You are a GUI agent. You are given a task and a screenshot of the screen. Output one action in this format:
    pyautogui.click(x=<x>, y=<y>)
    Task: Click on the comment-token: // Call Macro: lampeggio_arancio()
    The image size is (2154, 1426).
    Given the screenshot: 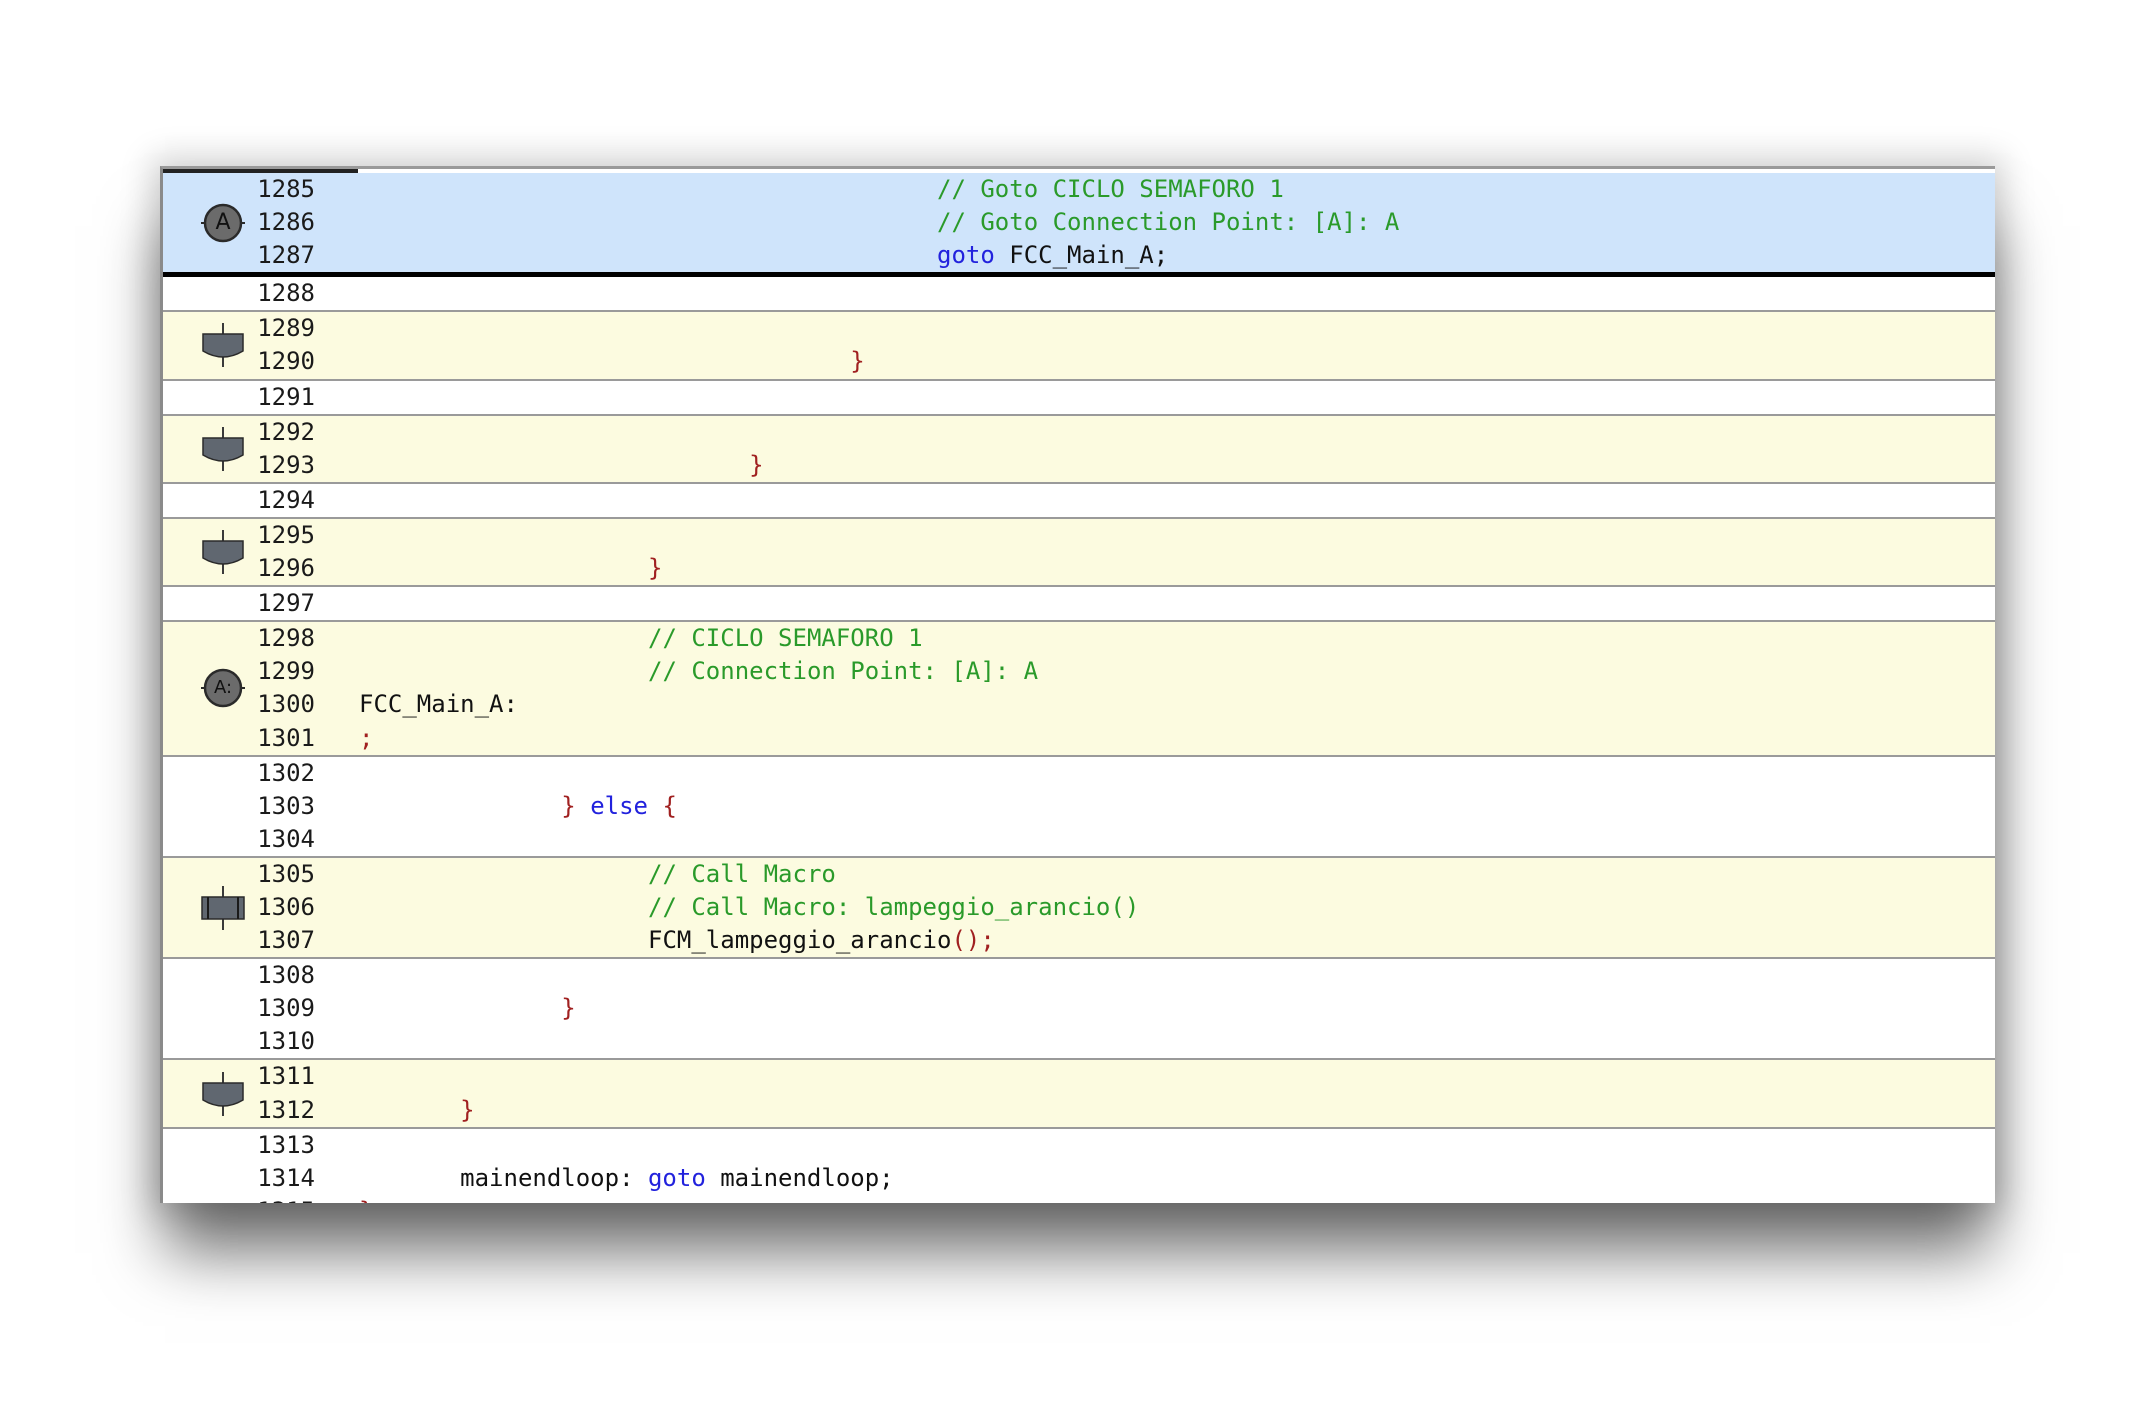 What is the action you would take?
    pyautogui.click(x=894, y=906)
    